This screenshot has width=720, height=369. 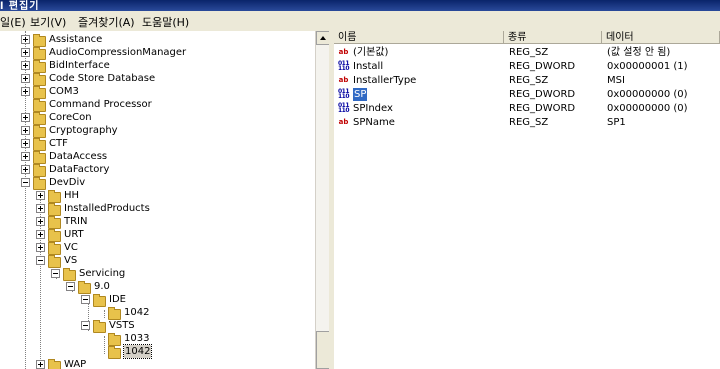 I want to click on menu-bar: 일(E) 보기(V) 즐겨찾기(A) 도움말(H), so click(x=360, y=21).